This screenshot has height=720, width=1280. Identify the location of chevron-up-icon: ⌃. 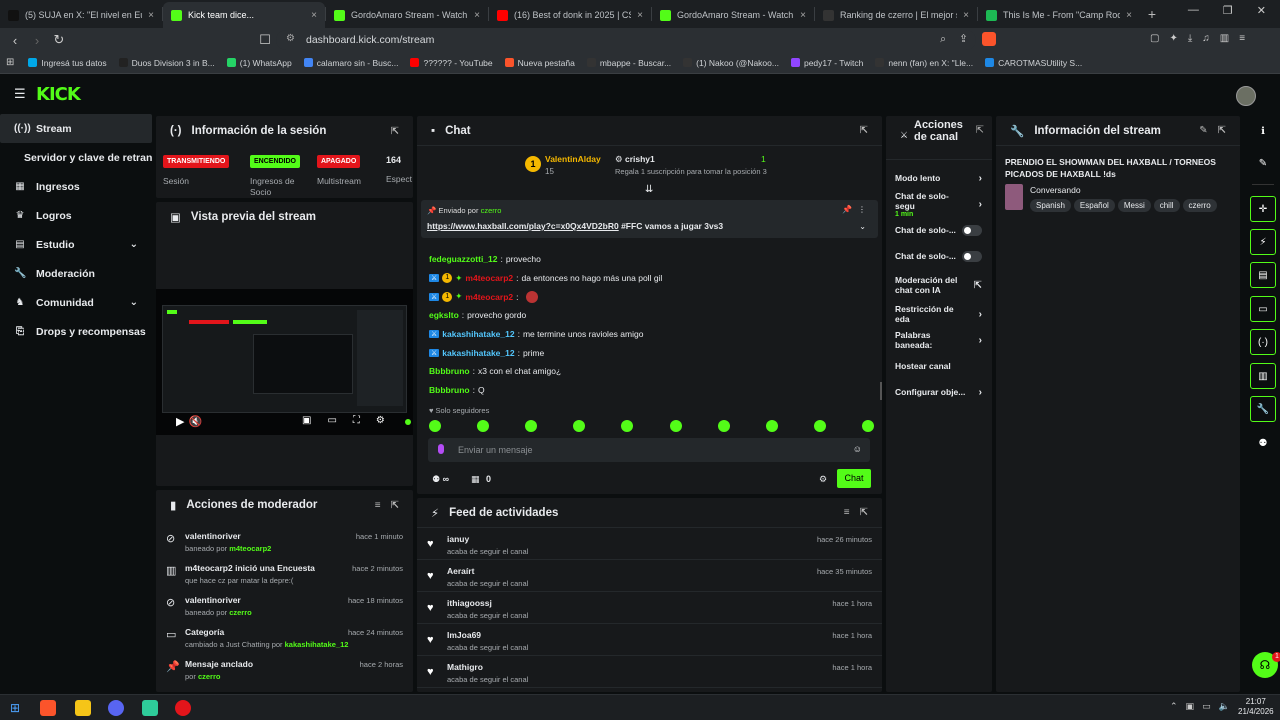
(1174, 706).